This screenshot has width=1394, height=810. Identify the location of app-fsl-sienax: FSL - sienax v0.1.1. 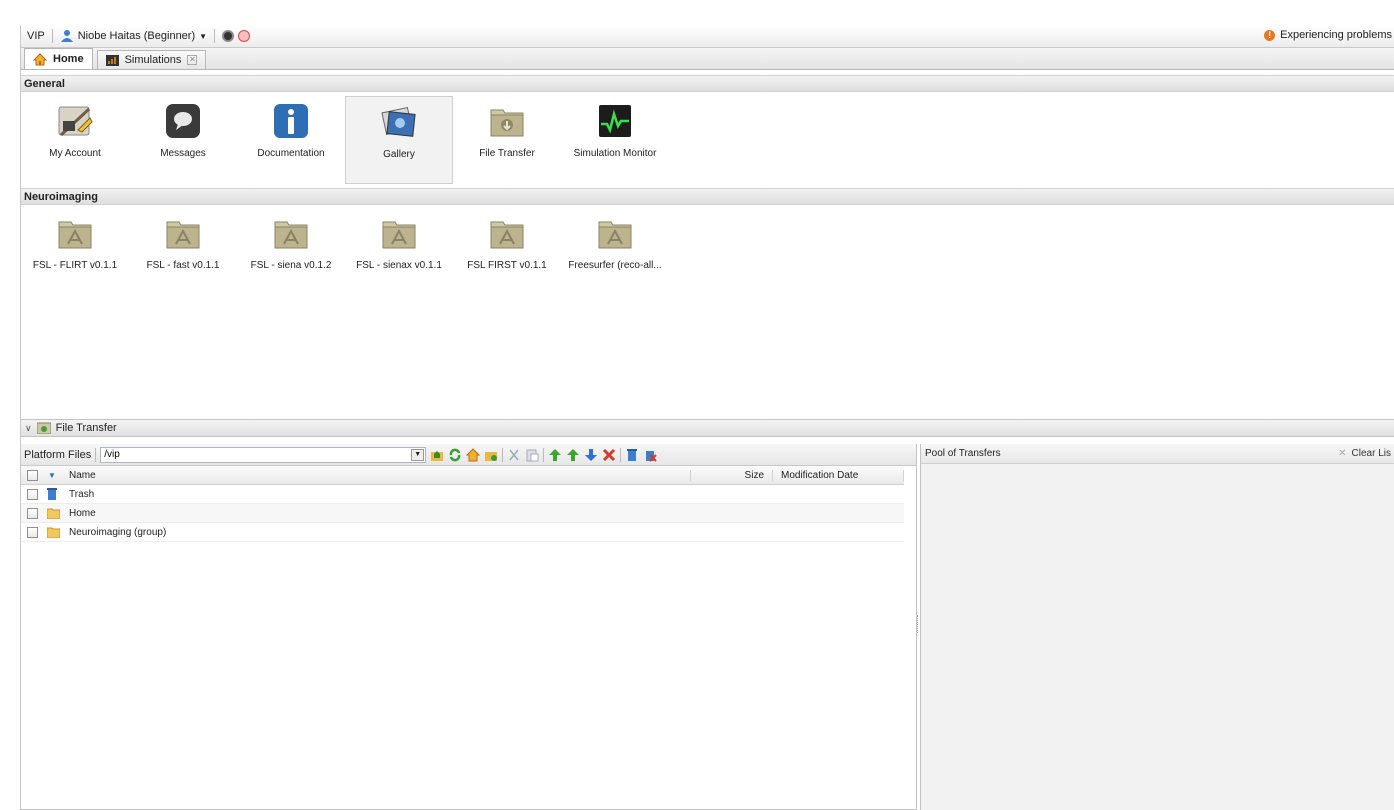
(399, 251).